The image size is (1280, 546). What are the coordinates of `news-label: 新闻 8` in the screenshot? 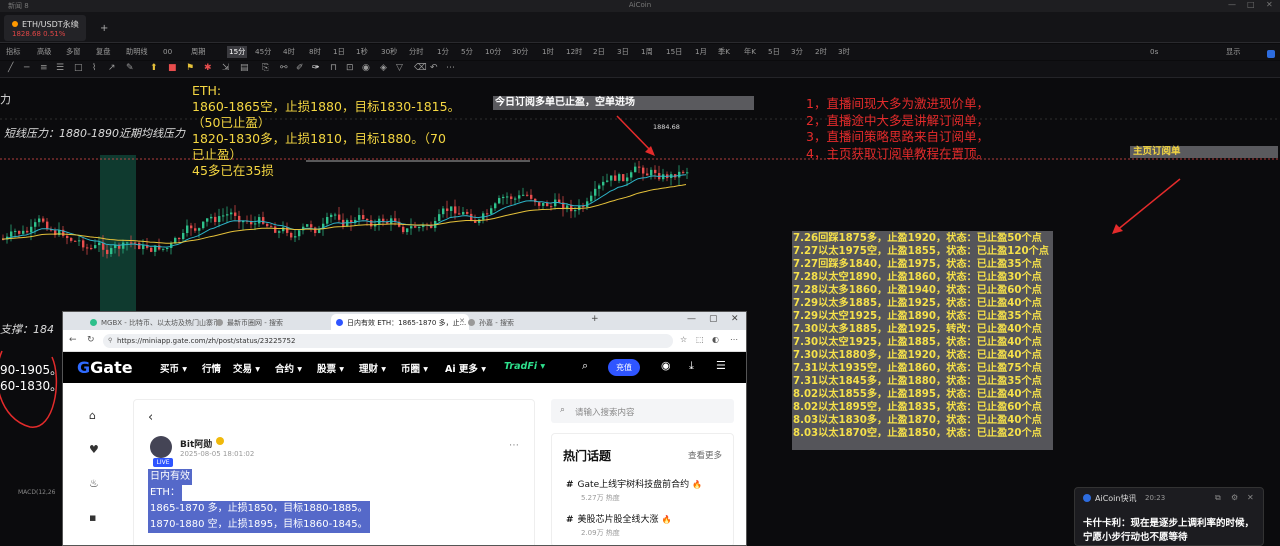 It's located at (18, 6).